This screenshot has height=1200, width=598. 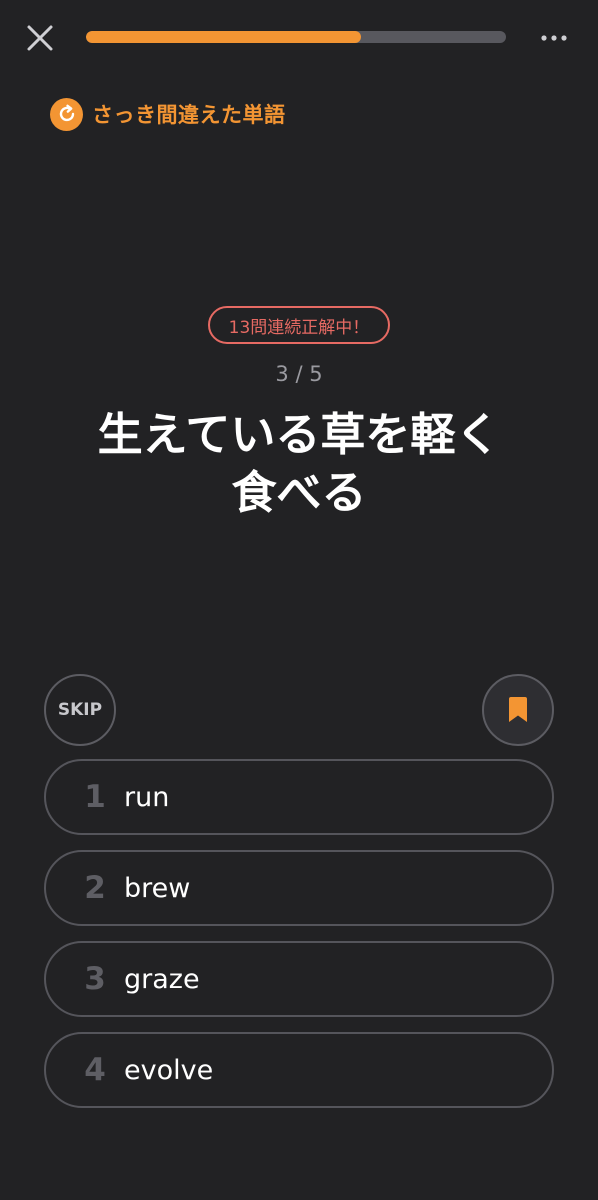 What do you see at coordinates (299, 325) in the screenshot?
I see `streak-badge: 13問連続正解中！` at bounding box center [299, 325].